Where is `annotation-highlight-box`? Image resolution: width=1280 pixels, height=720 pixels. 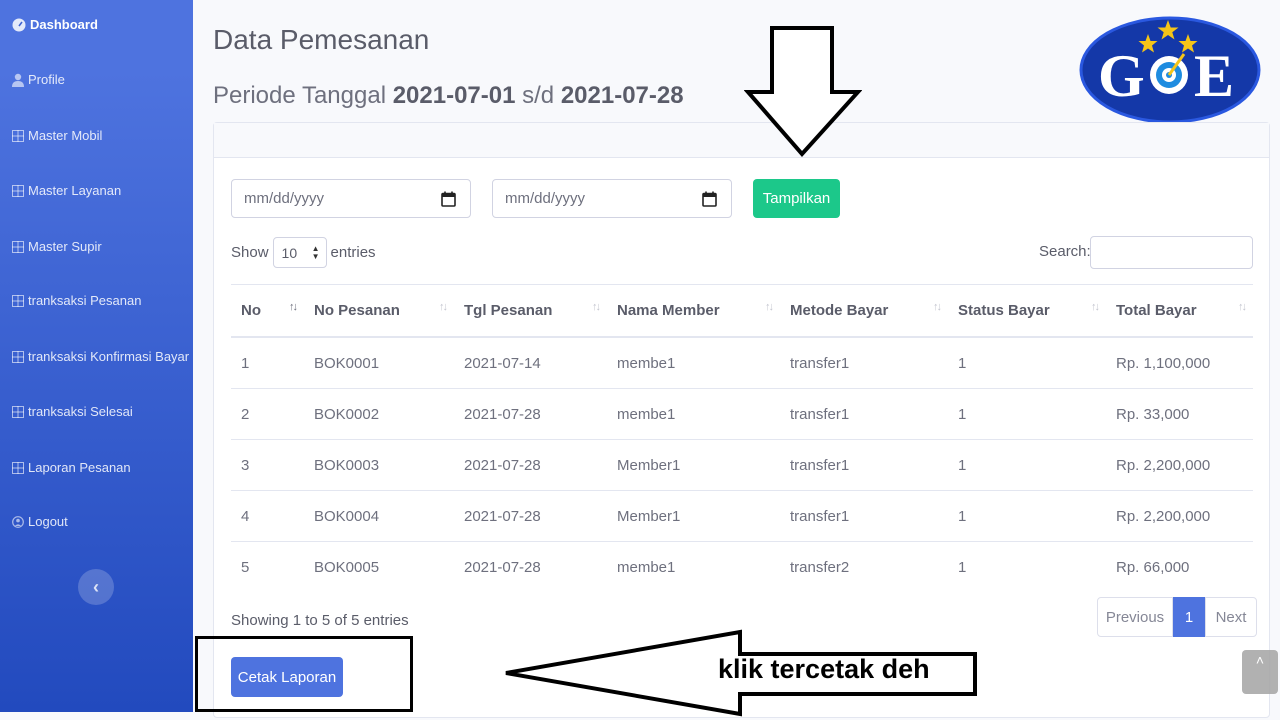 annotation-highlight-box is located at coordinates (304, 674).